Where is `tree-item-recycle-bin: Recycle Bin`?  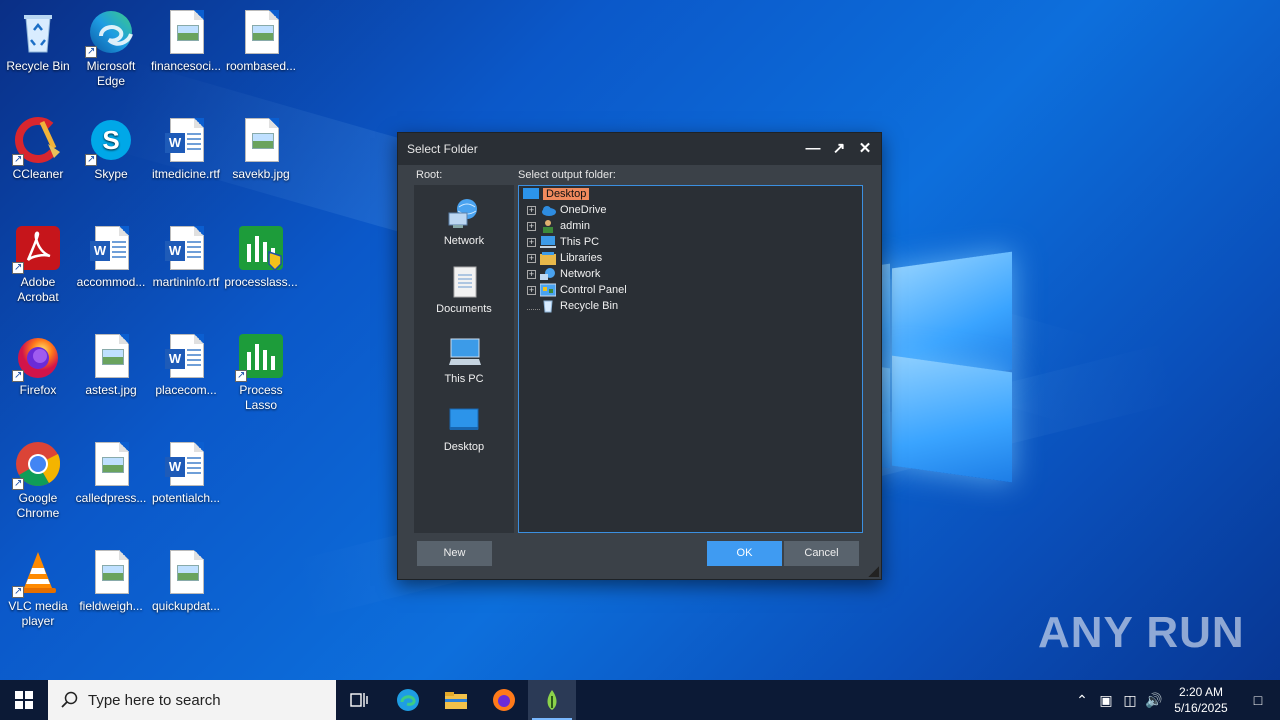
tree-item-recycle-bin: Recycle Bin is located at coordinates (572, 306).